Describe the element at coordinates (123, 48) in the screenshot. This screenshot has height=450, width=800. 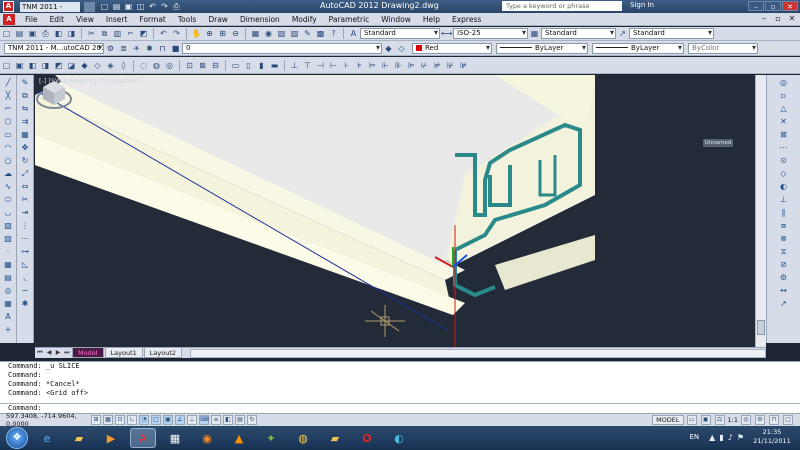
I see `layer-properties-icon: ≣` at that location.